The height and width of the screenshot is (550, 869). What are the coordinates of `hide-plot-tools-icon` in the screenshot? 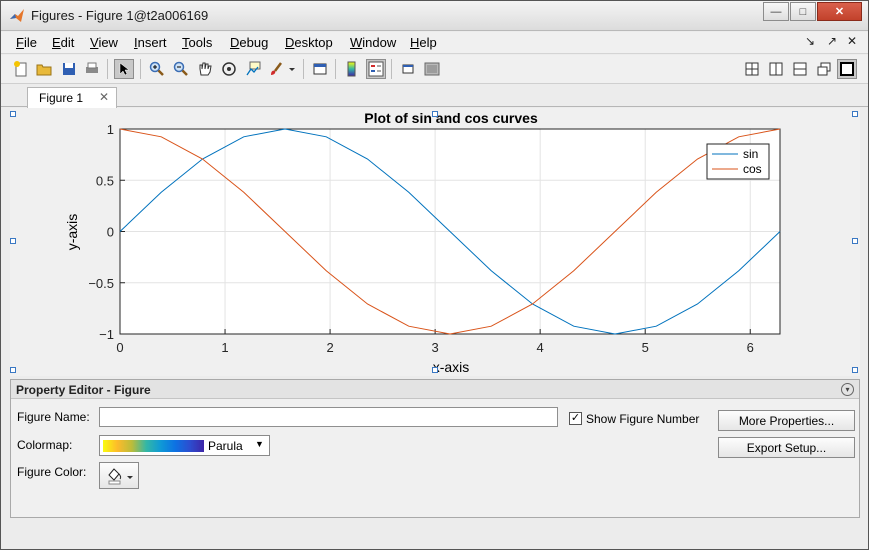 It's located at (408, 69).